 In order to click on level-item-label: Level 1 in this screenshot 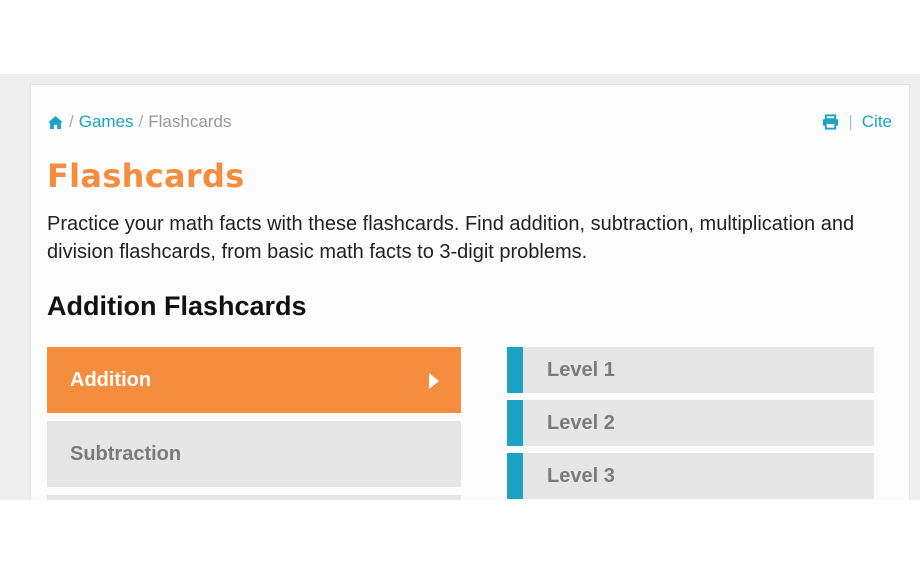, I will do `click(581, 369)`.